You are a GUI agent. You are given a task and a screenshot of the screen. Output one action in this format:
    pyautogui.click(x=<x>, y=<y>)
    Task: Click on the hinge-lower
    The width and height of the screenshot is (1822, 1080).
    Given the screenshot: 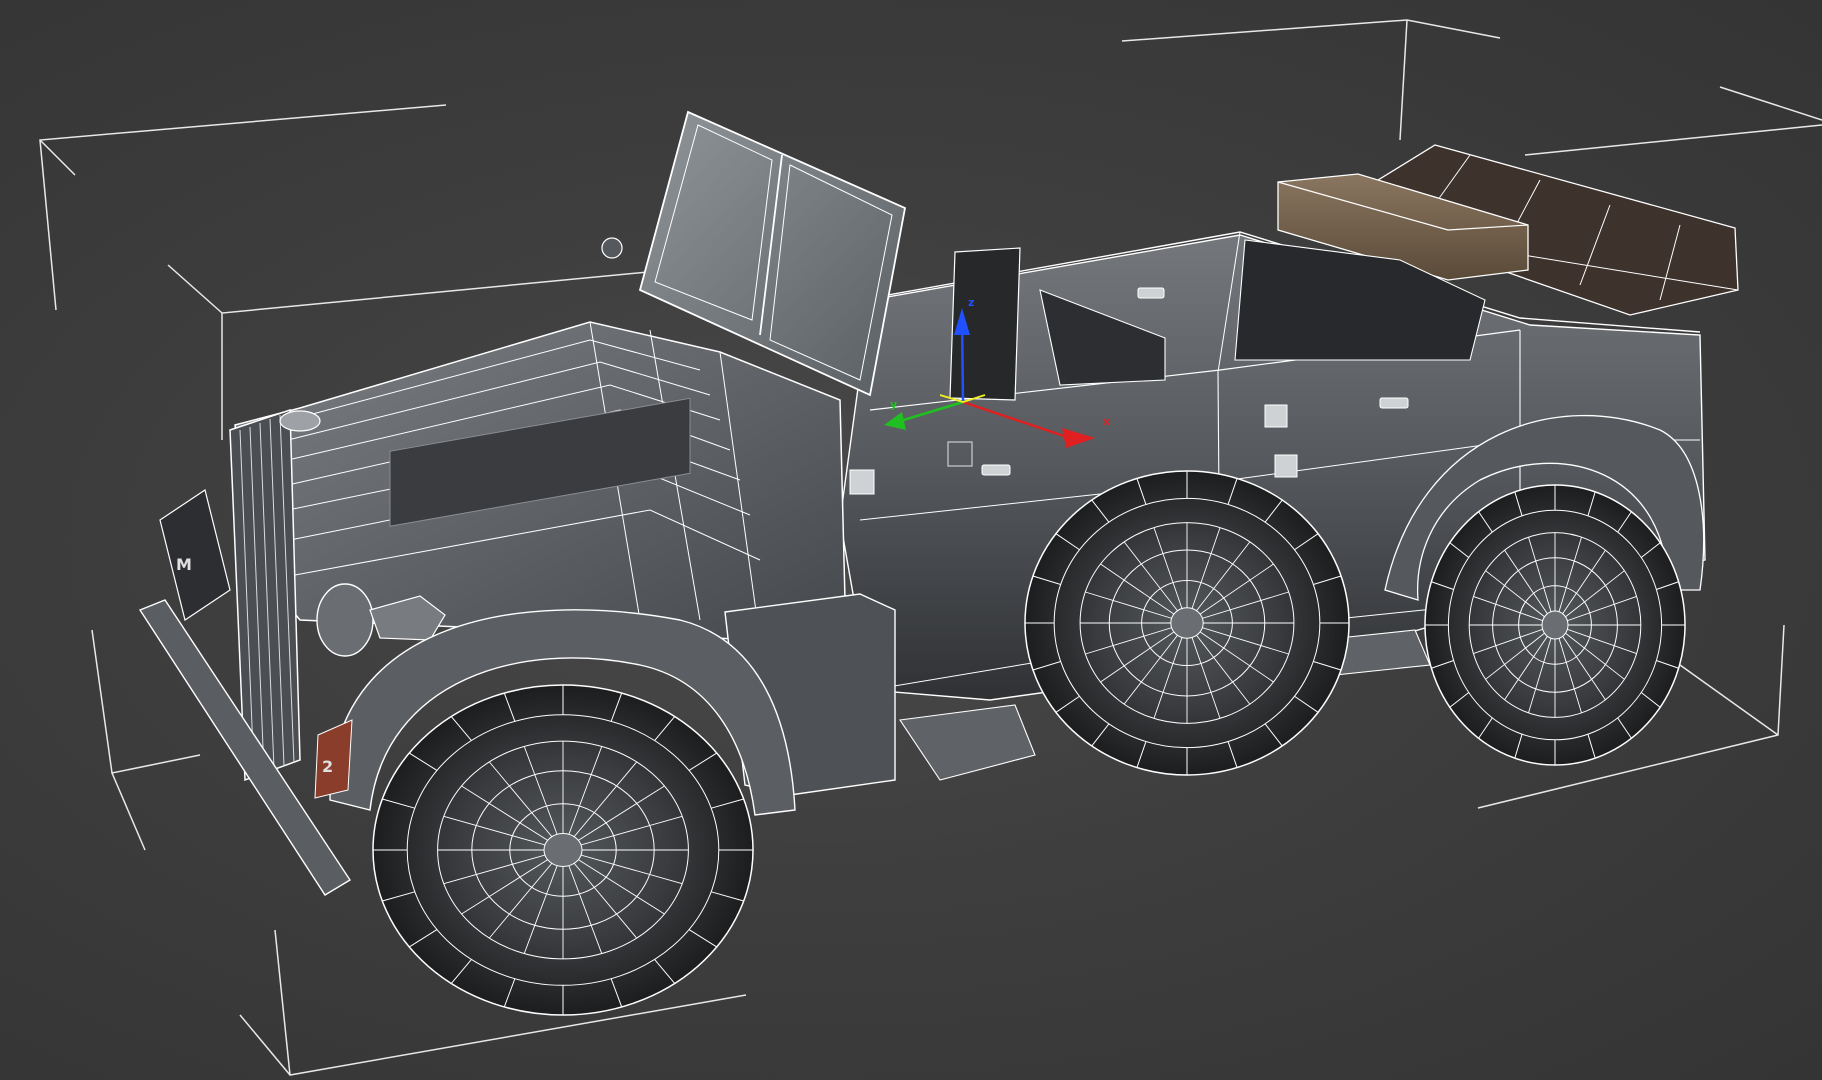 What is the action you would take?
    pyautogui.click(x=1286, y=466)
    